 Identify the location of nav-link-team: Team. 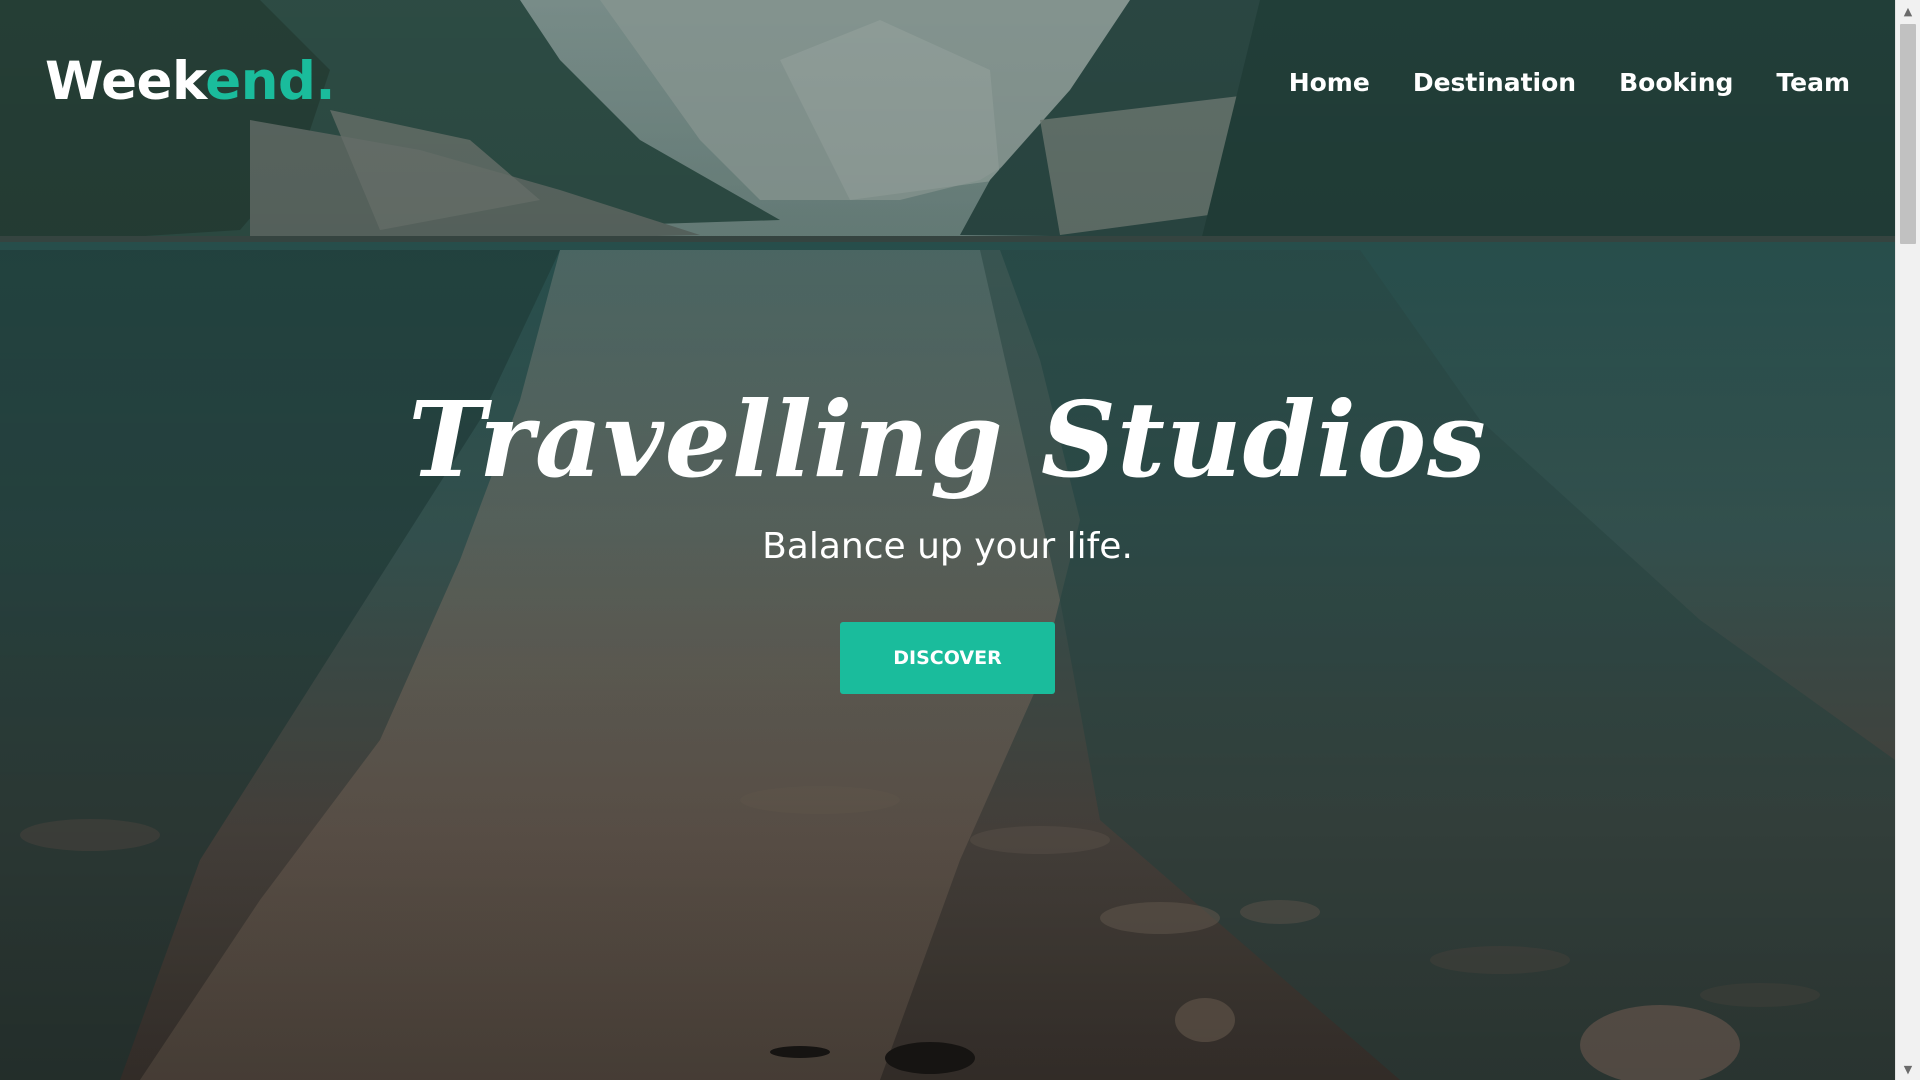
(1813, 83).